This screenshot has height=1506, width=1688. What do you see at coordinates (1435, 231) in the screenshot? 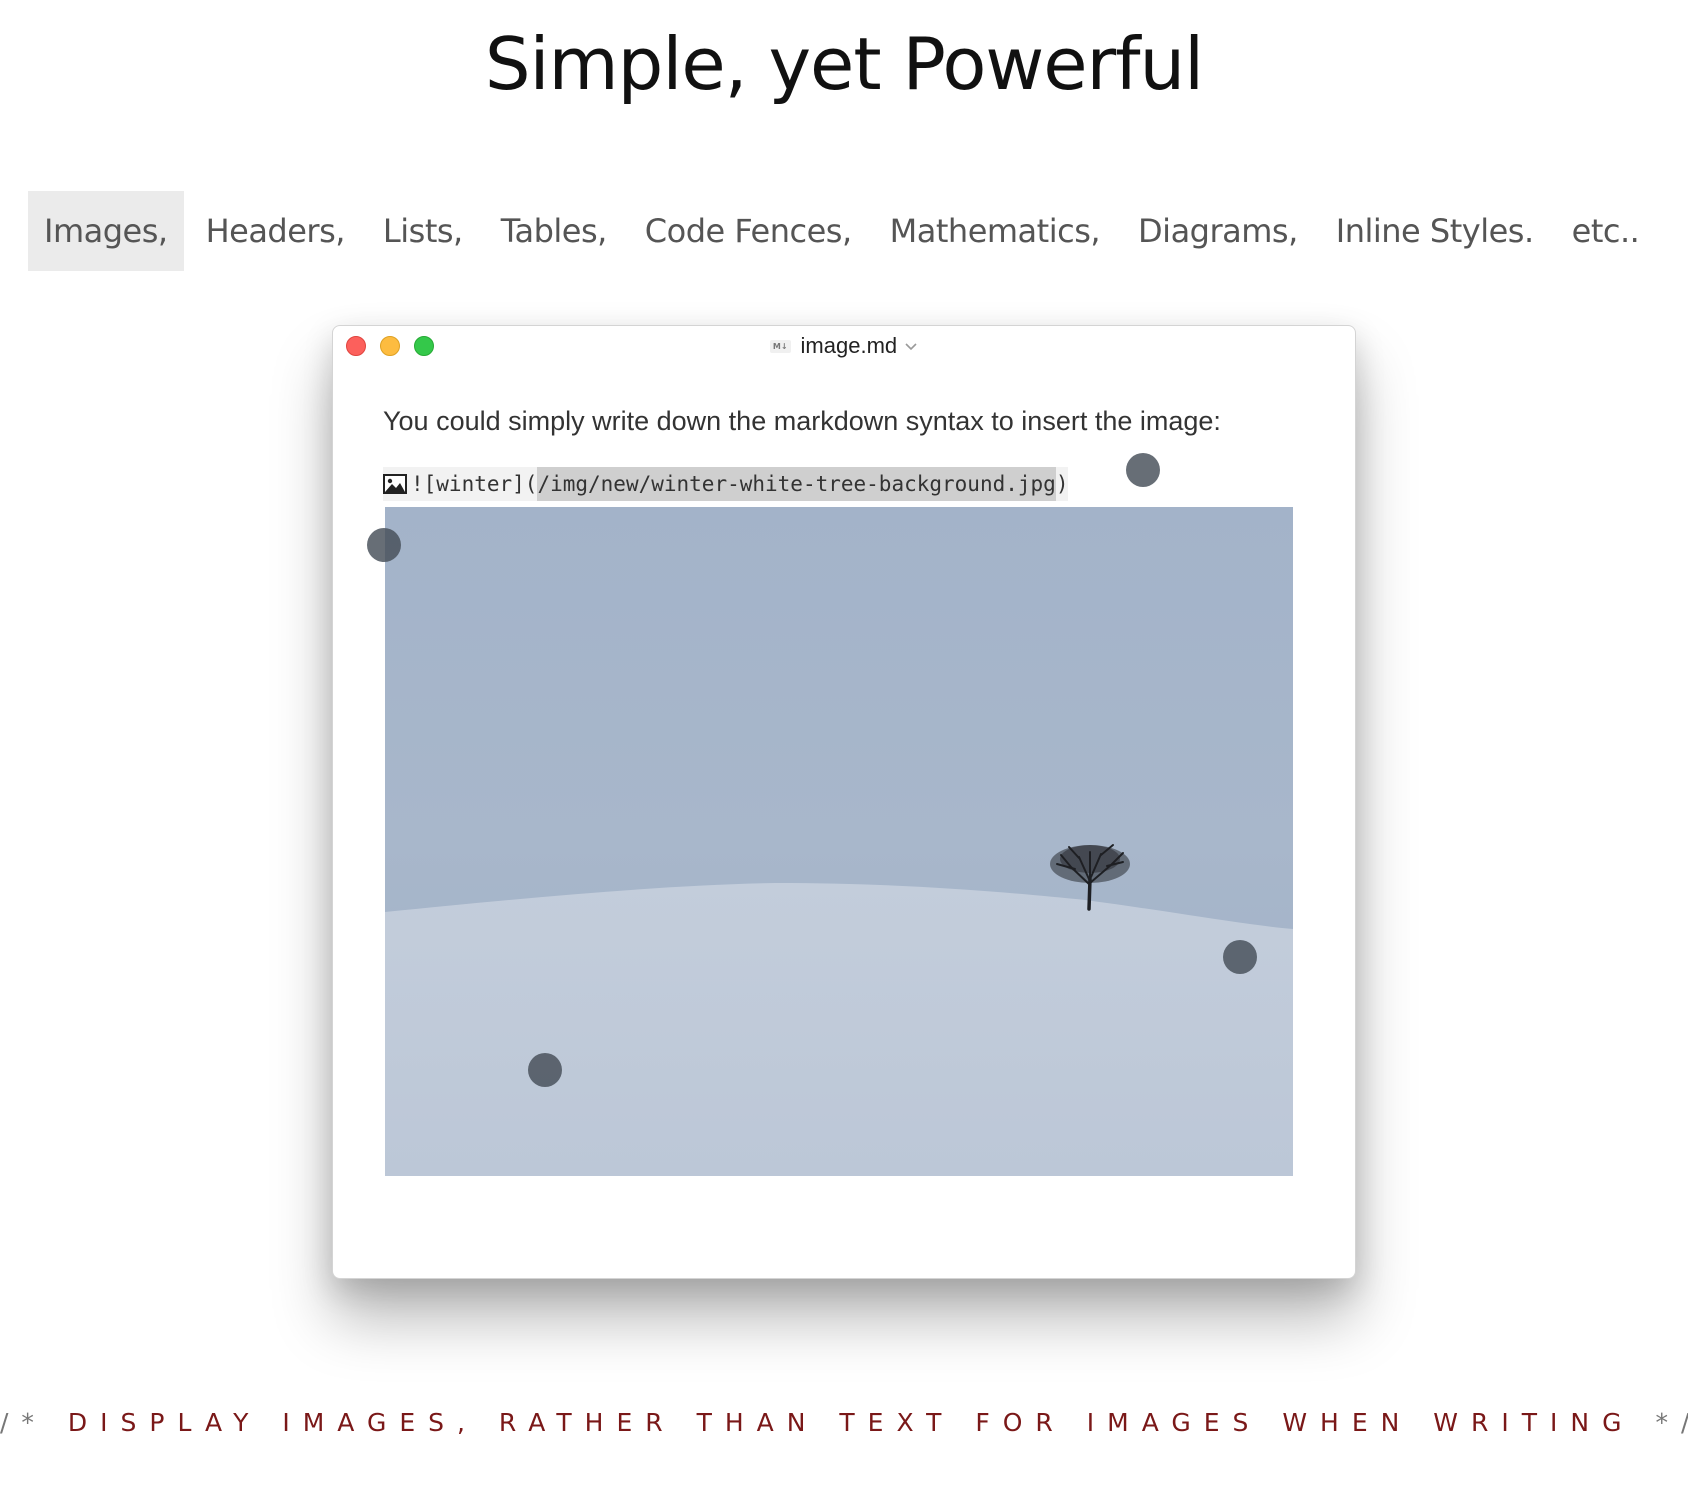
I see `tab-inline-styles: Inline Styles.` at bounding box center [1435, 231].